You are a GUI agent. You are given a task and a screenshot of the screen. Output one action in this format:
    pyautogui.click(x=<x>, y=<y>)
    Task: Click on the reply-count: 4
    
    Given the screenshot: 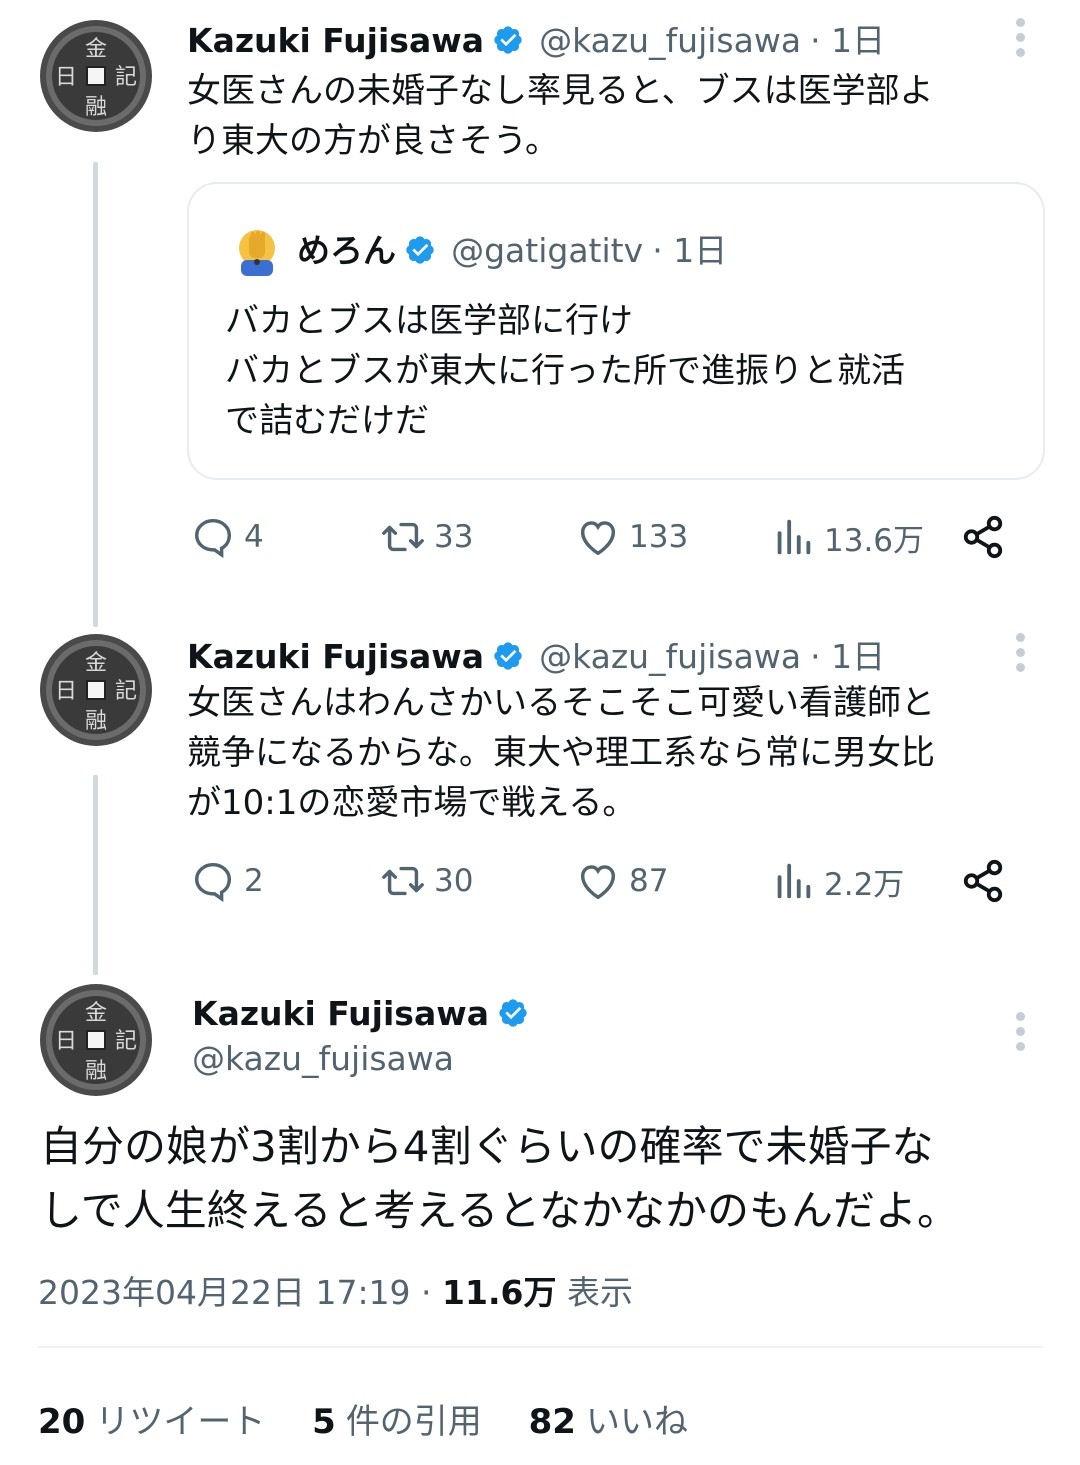 What is the action you would take?
    pyautogui.click(x=254, y=537)
    